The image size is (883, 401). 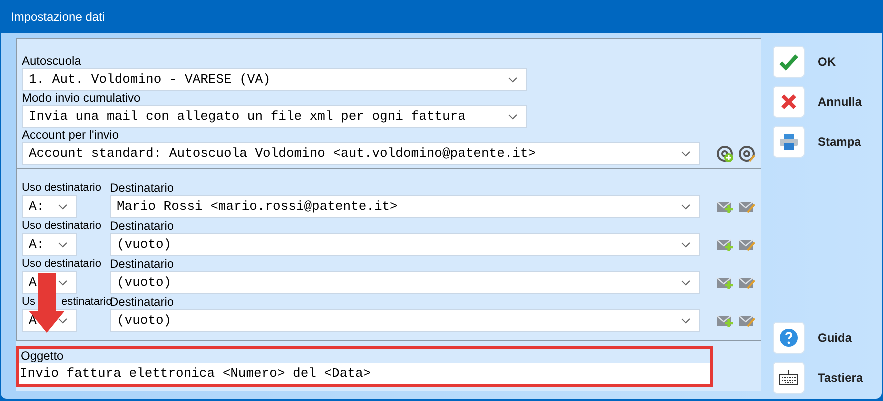 I want to click on dropdown-field: Invia una mail con allegato un file xml per ogni fattura, so click(x=274, y=116).